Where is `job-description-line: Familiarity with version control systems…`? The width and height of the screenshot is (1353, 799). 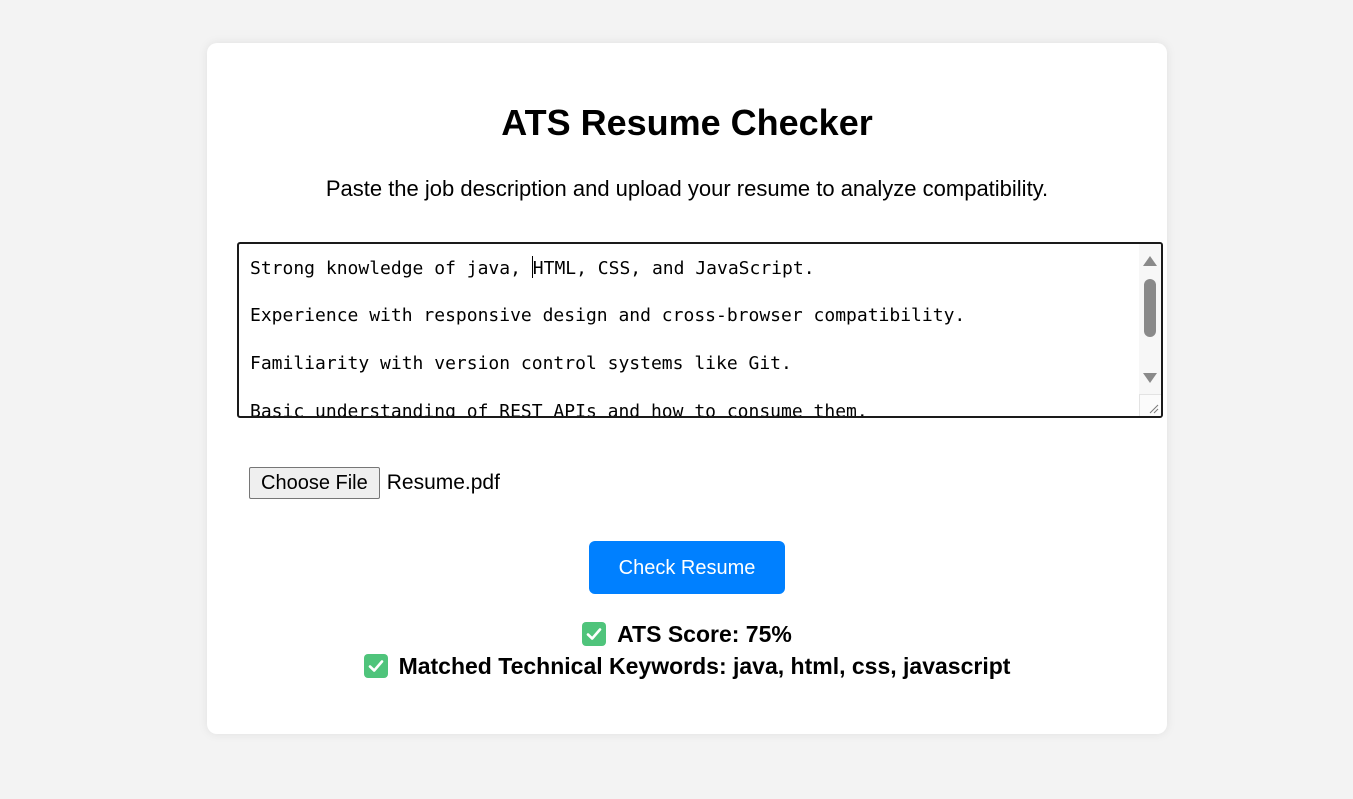
job-description-line: Familiarity with version control systems… is located at coordinates (521, 363).